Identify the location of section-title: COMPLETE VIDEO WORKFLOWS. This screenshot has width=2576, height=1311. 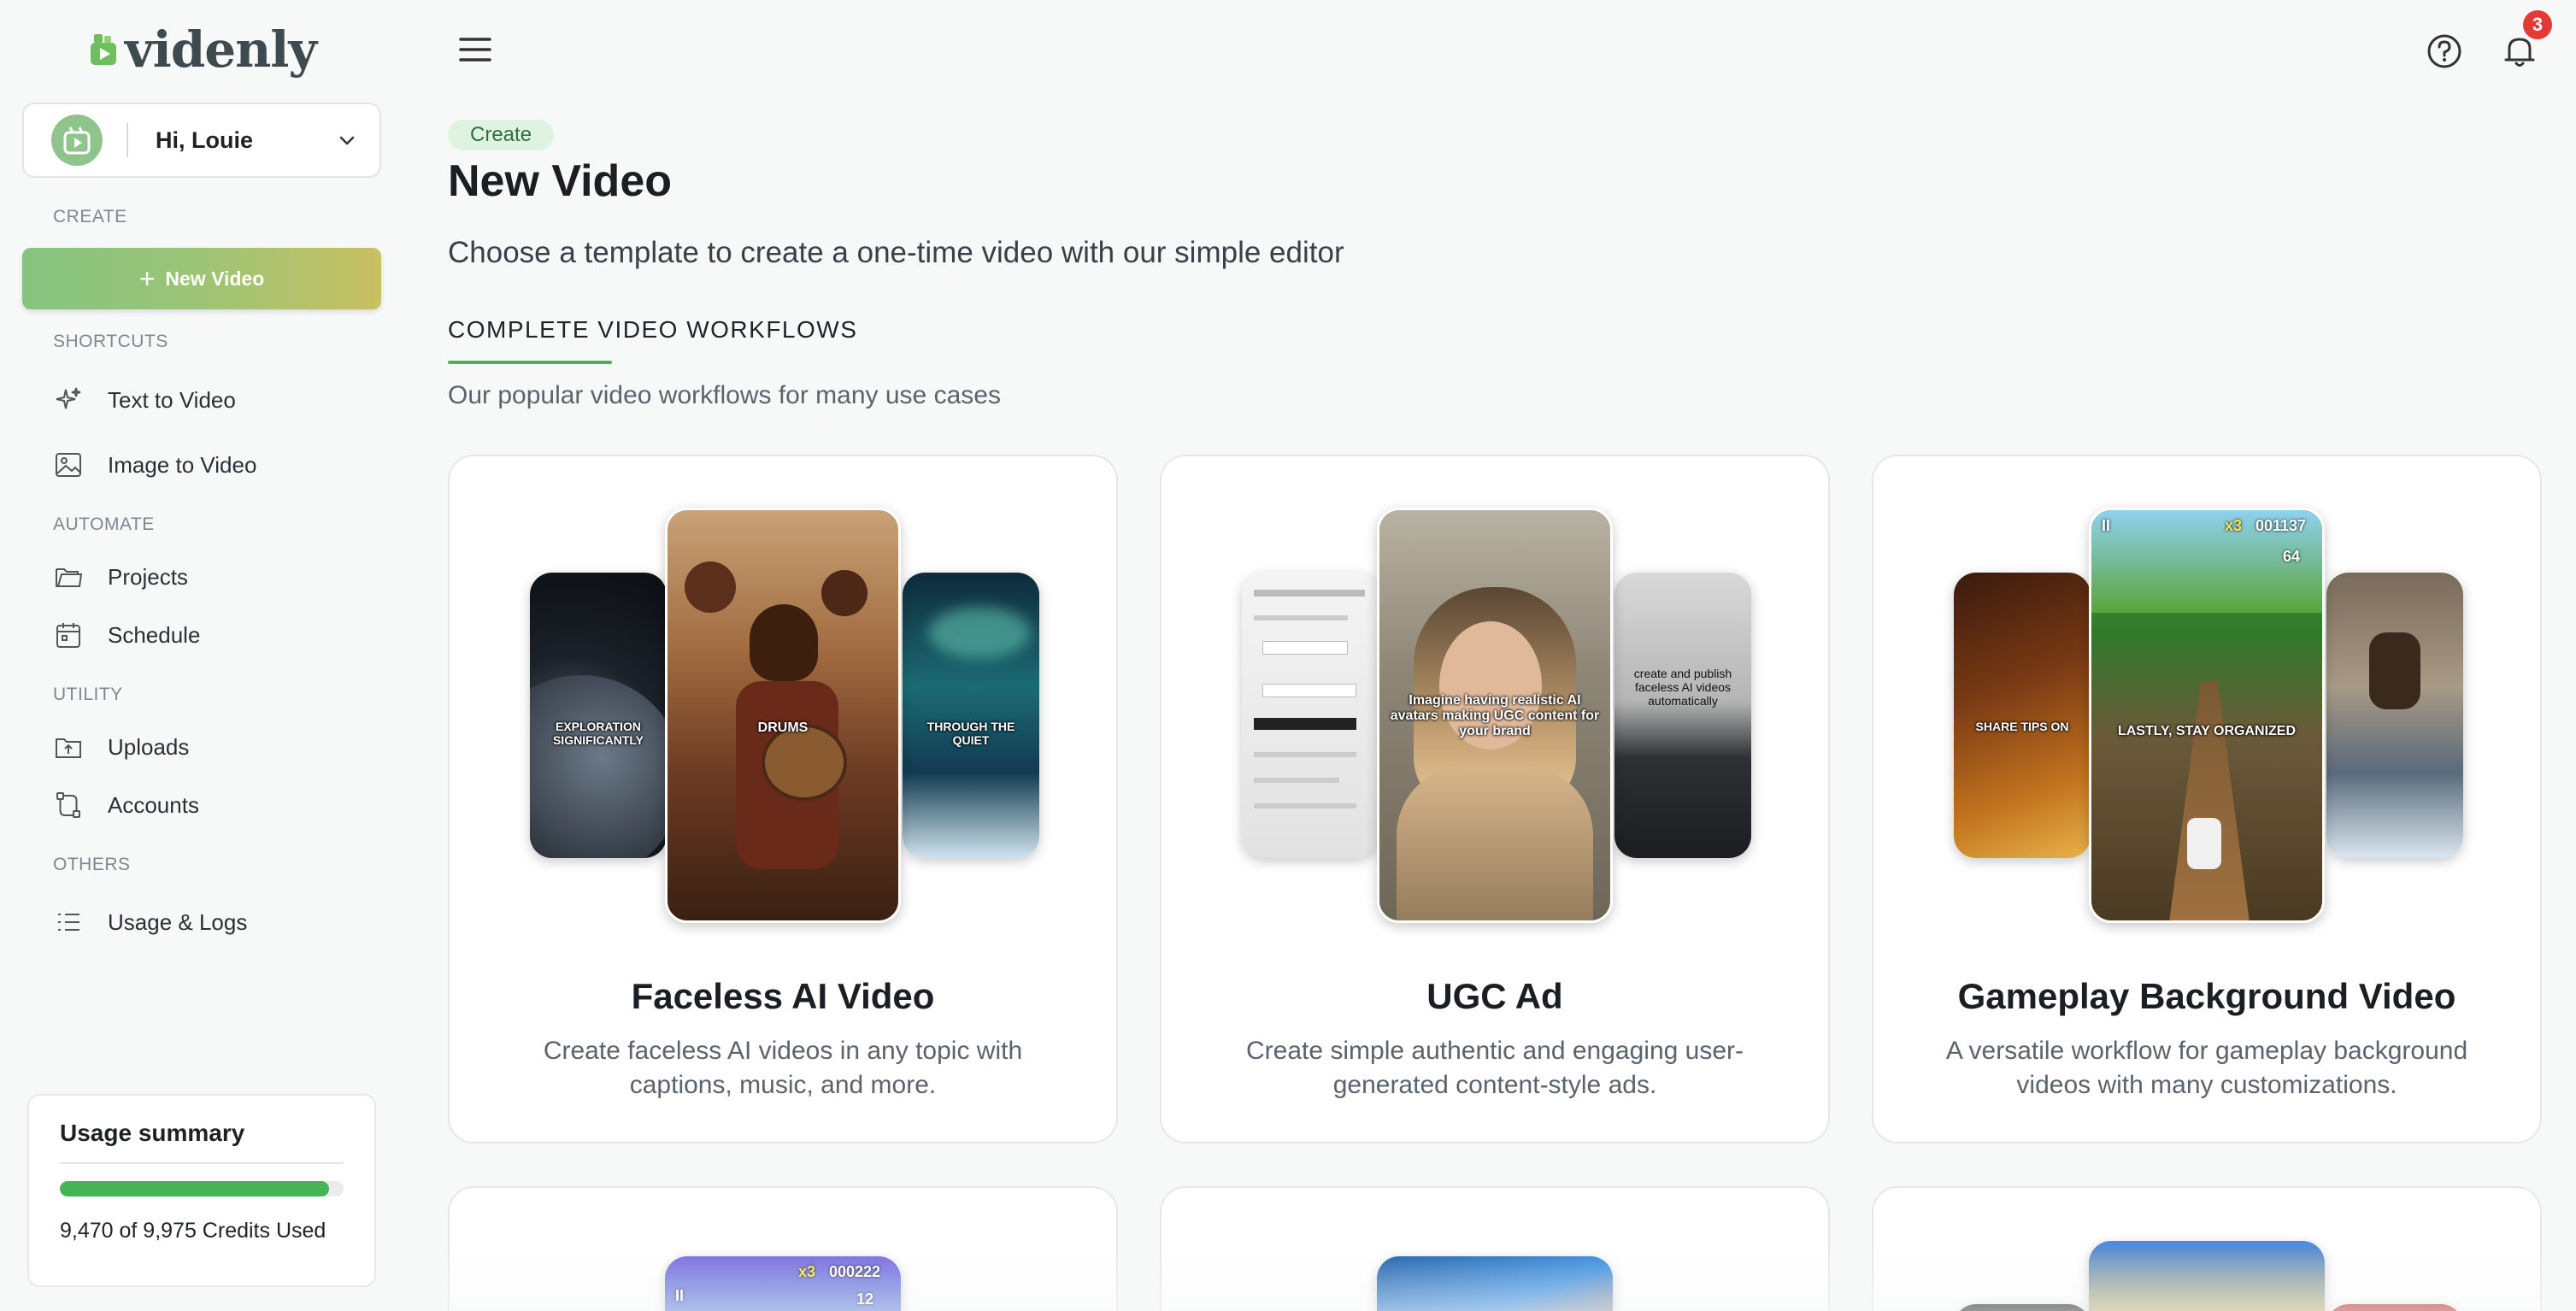
(653, 329).